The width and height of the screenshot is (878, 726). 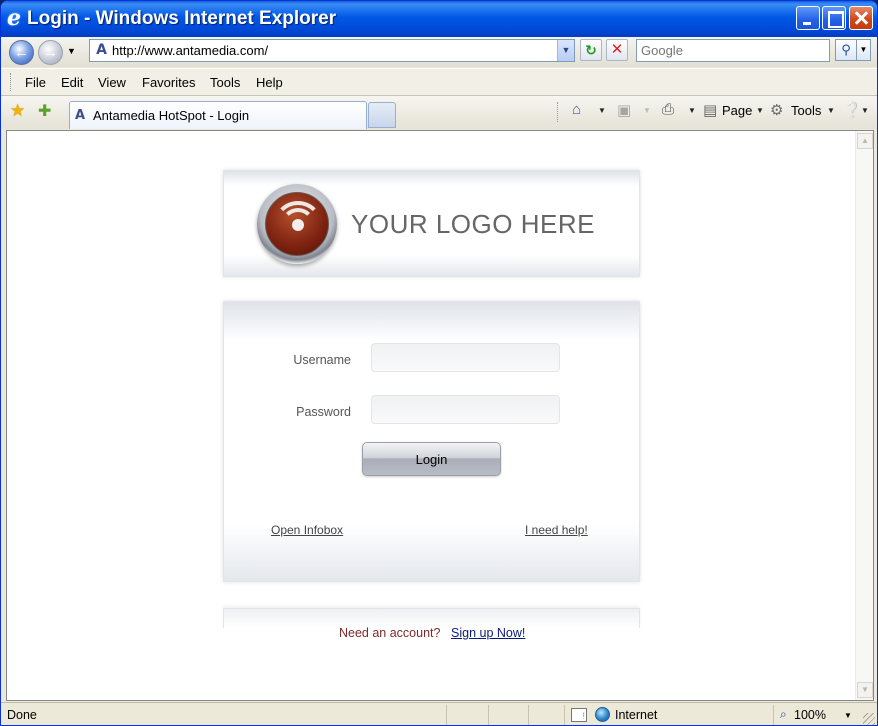 I want to click on back-button: ←, so click(x=21, y=52).